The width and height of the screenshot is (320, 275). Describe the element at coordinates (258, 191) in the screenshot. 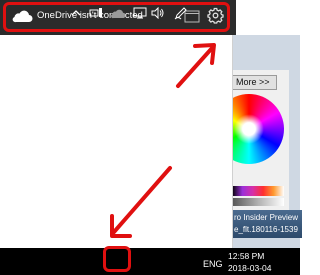

I see `color-palette-strip` at that location.